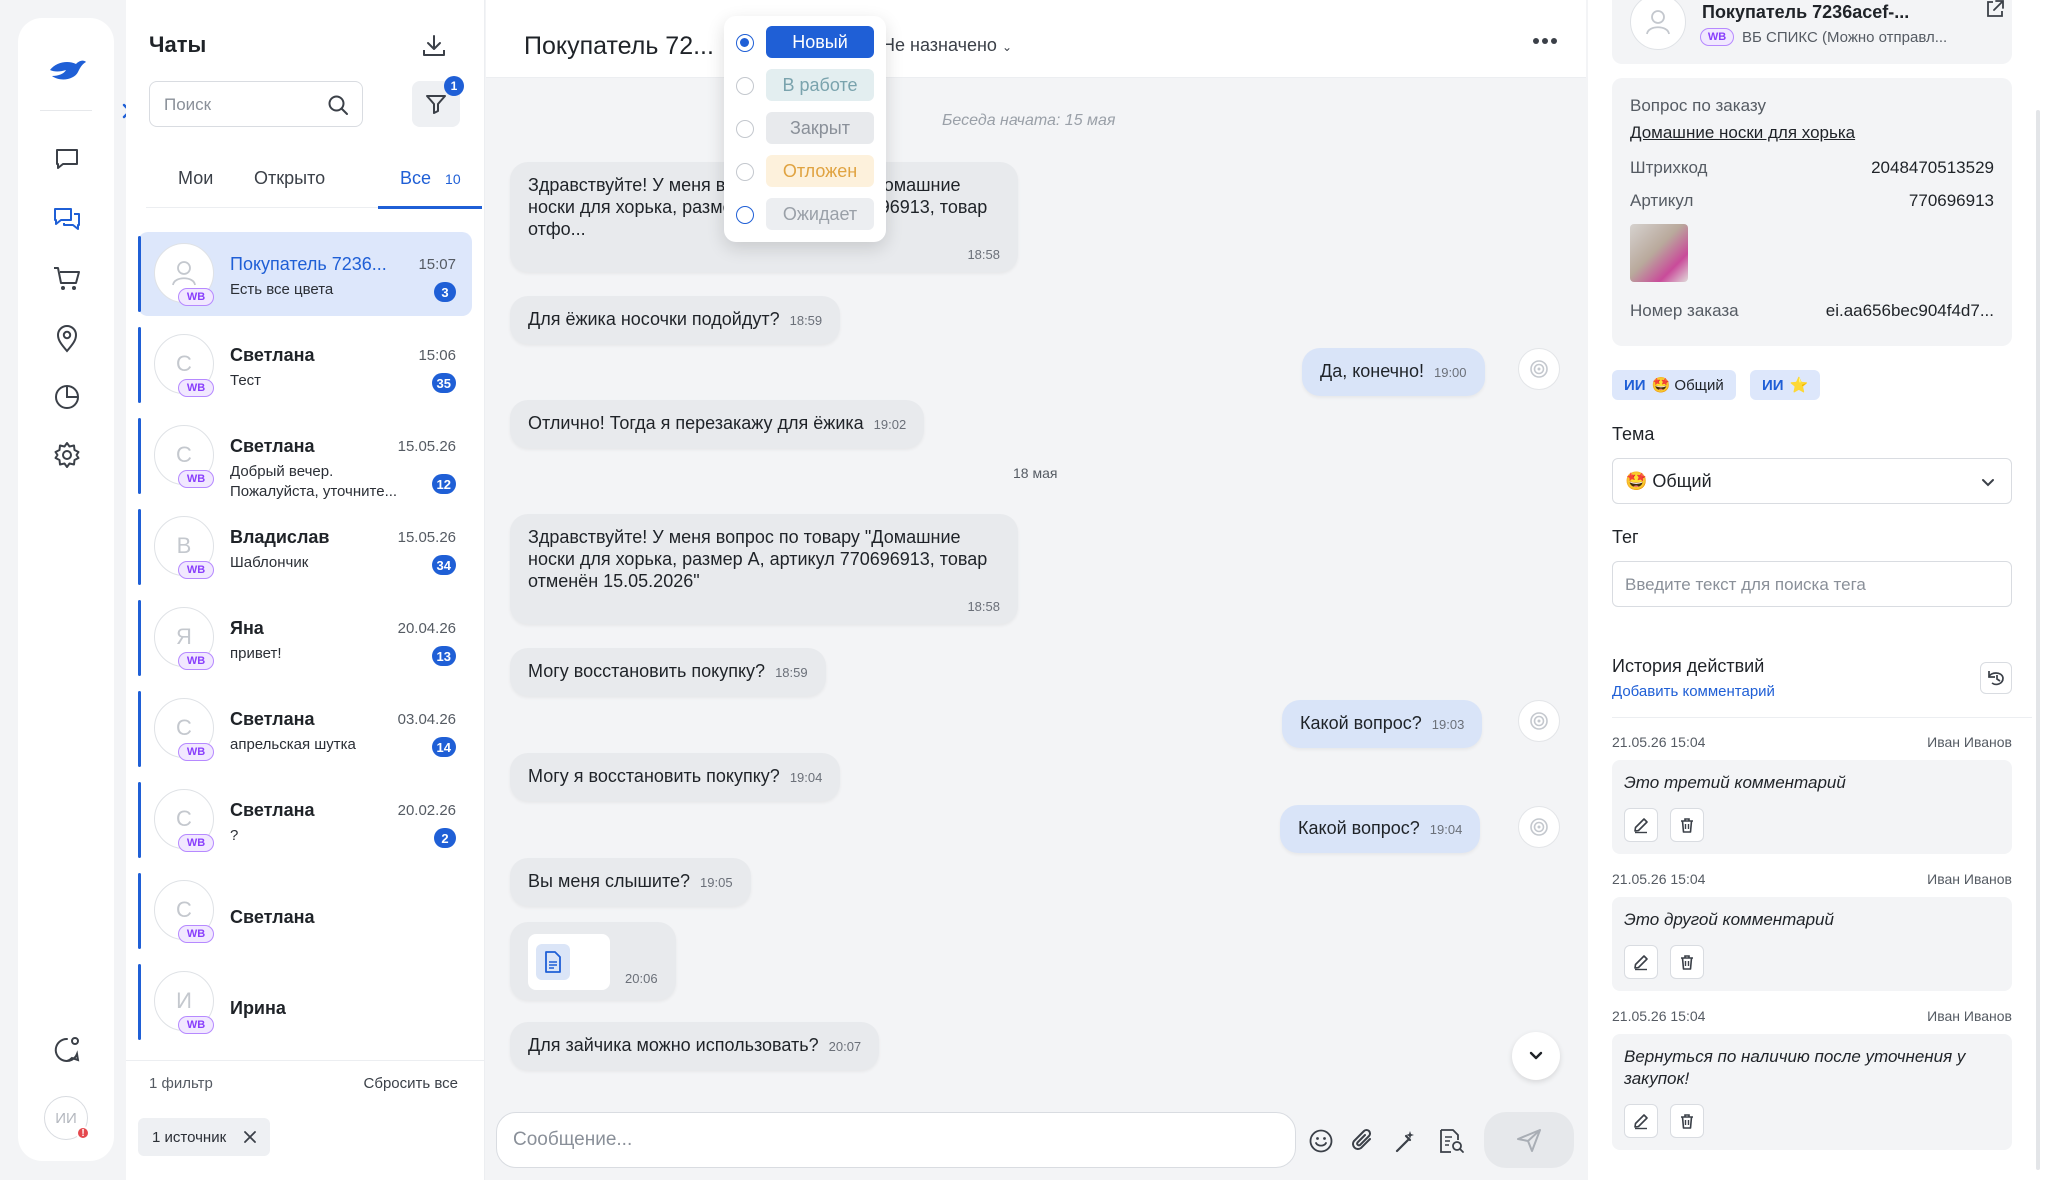 The image size is (2048, 1180). I want to click on history-toggle-button, so click(1996, 678).